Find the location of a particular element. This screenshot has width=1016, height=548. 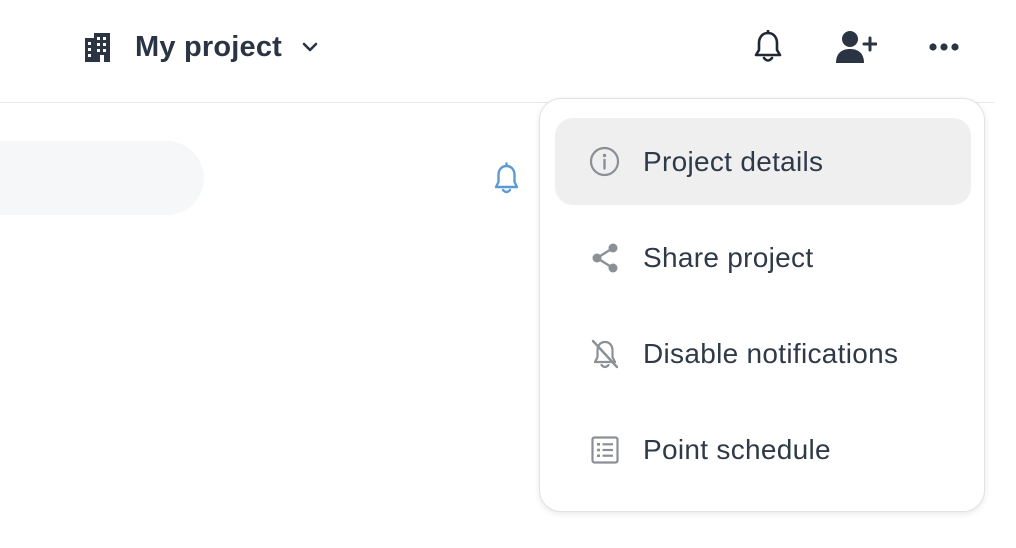

menu-item-label: Point schedule is located at coordinates (737, 449).